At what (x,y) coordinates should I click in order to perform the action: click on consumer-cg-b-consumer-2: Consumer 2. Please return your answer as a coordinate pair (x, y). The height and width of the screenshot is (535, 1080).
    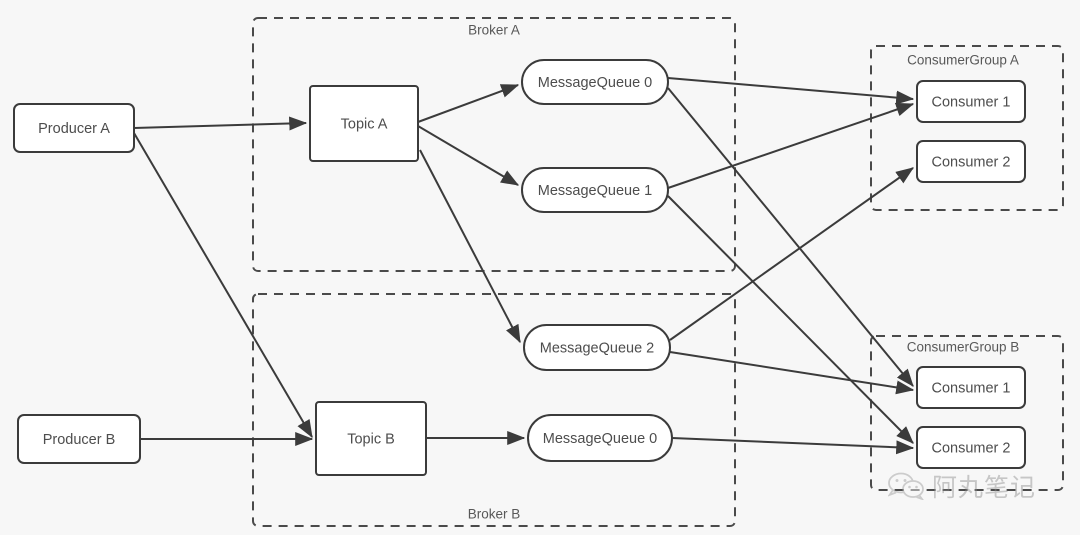
    Looking at the image, I should click on (971, 447).